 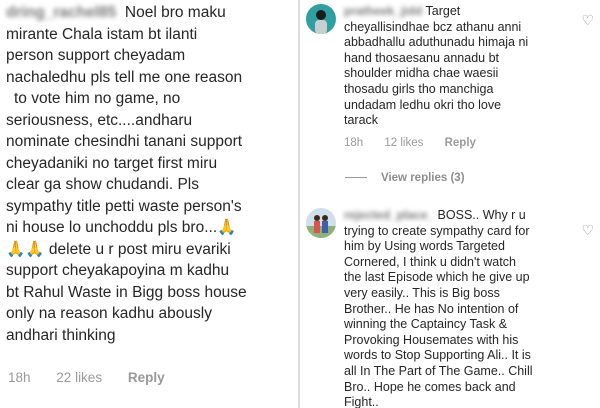 I want to click on comment-line: Bro.. Hope he comes back and, so click(x=430, y=386).